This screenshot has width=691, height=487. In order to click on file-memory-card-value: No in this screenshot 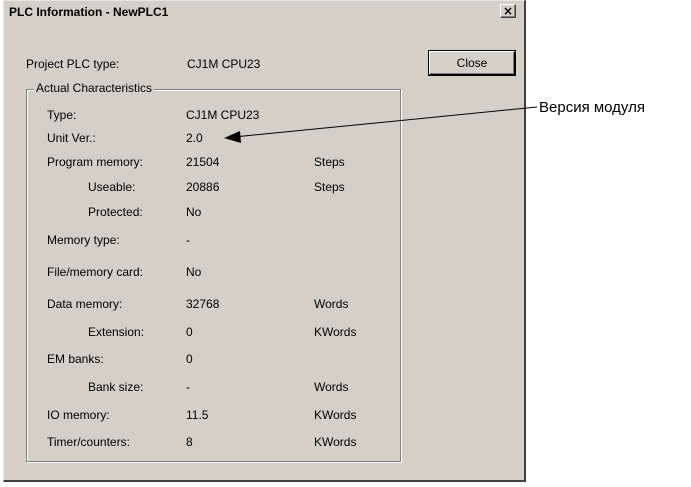, I will do `click(194, 272)`.